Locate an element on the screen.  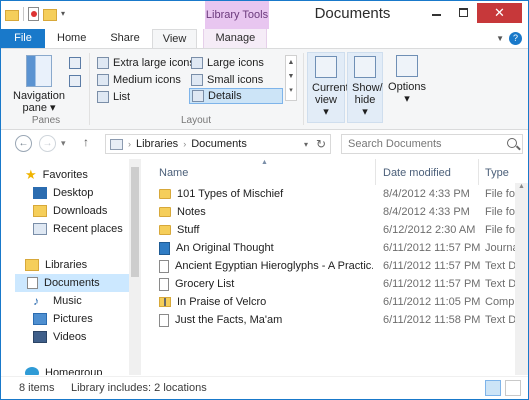
close-icon: ✕ is located at coordinates (499, 12).